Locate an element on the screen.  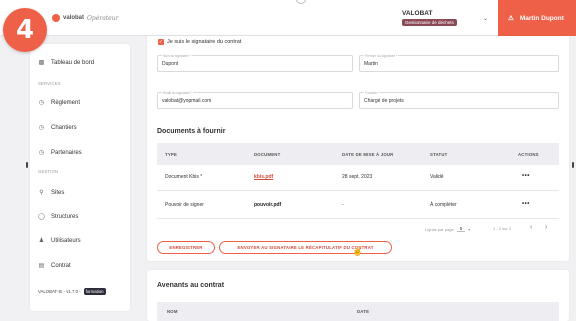
documents-section-title: Documents à fournir is located at coordinates (191, 131).